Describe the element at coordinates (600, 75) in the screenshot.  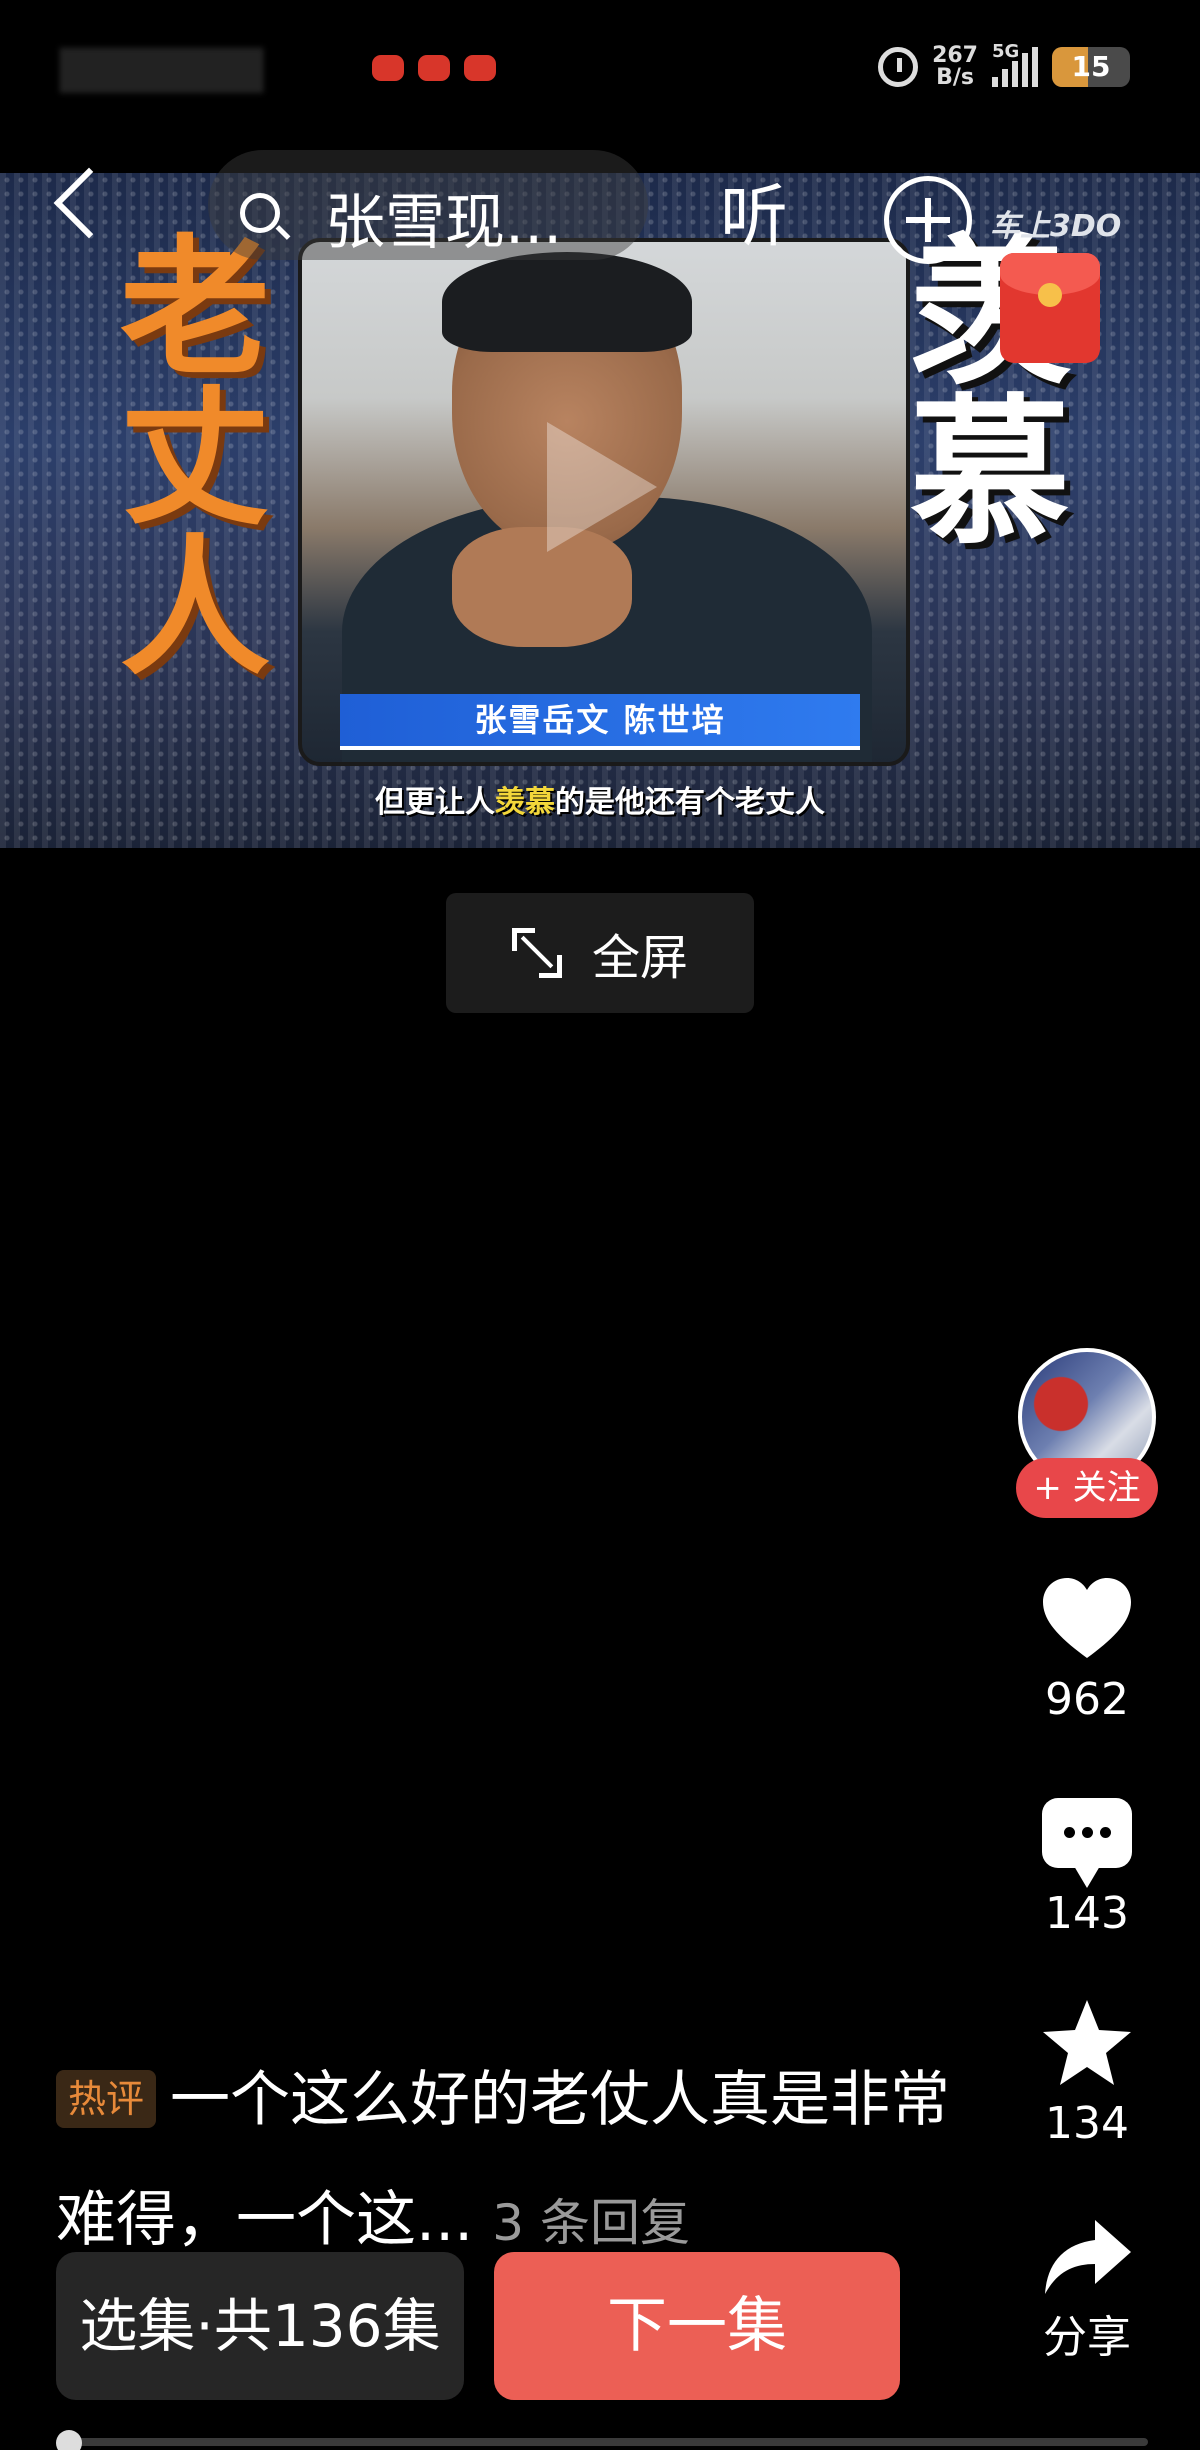
I see `status-bar: ▇▇▇▇▇▇ 267 B/s 5G 15` at that location.